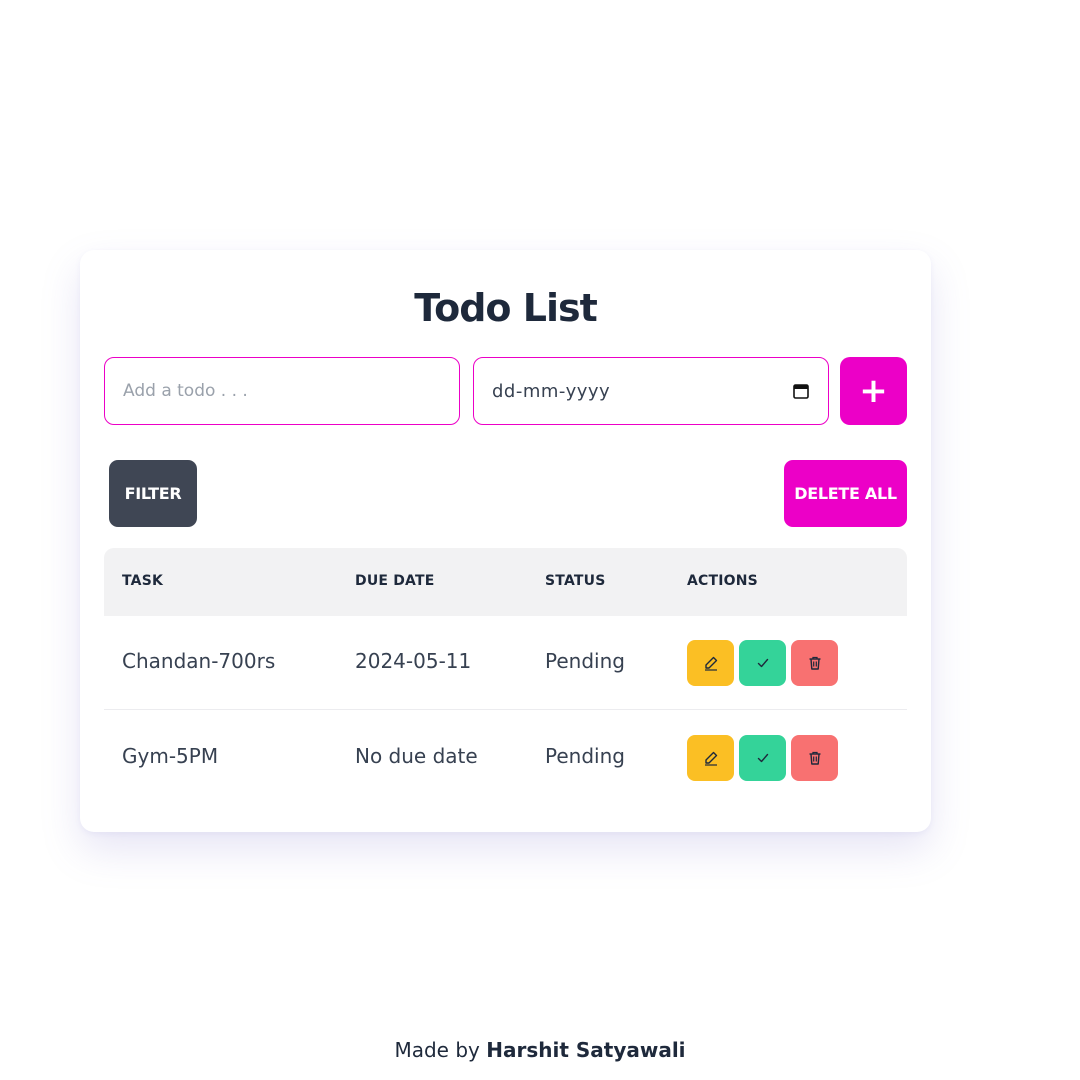 Image resolution: width=1080 pixels, height=1080 pixels. Describe the element at coordinates (395, 581) in the screenshot. I see `header-due-date: DUE DATE` at that location.